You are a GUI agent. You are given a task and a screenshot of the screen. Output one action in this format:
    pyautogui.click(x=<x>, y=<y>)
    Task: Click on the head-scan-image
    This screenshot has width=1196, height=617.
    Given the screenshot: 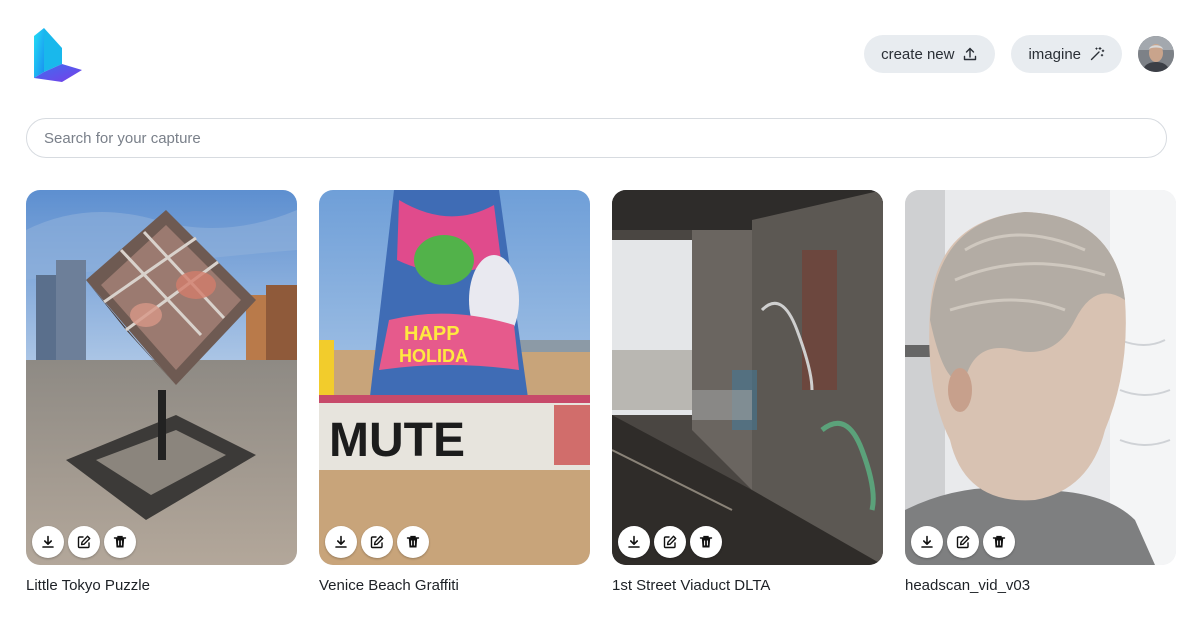 What is the action you would take?
    pyautogui.click(x=1040, y=377)
    